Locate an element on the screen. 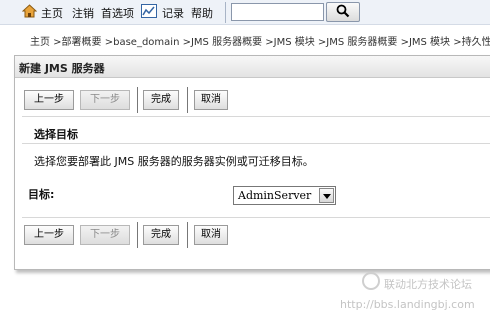  watermark-logo-icon is located at coordinates (371, 281).